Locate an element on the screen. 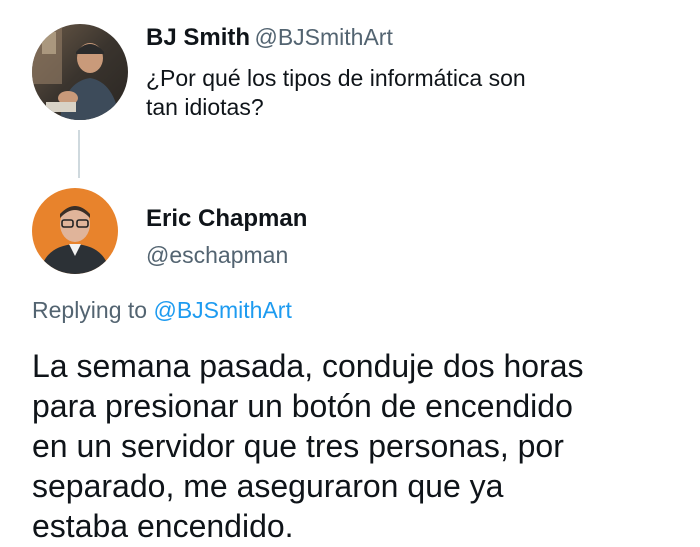 This screenshot has width=700, height=547. bj-smith-avatar is located at coordinates (80, 72).